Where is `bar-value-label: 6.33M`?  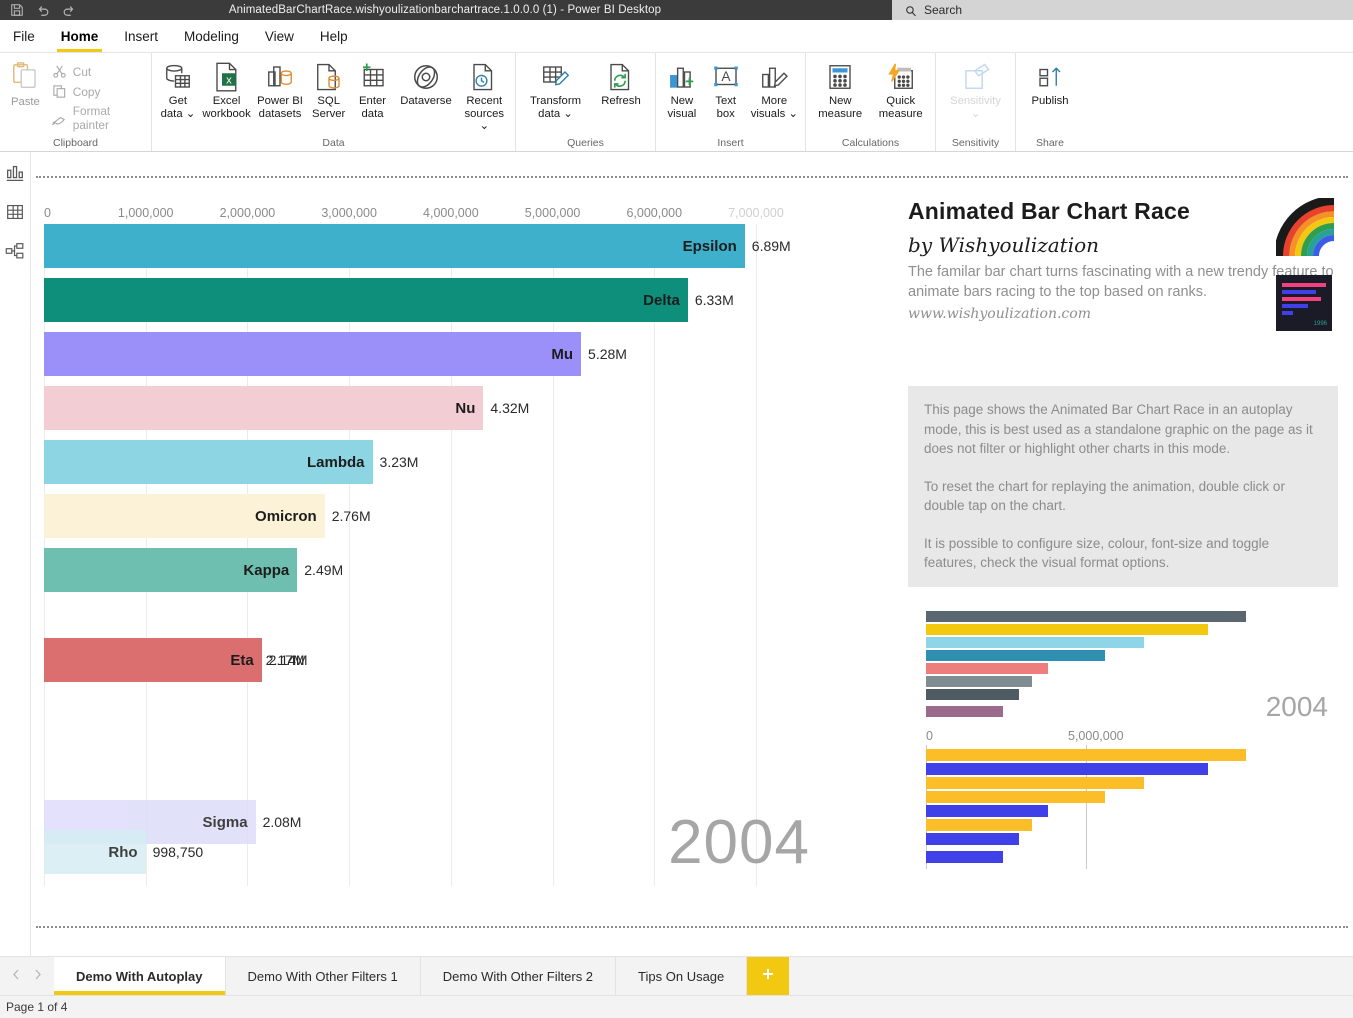
bar-value-label: 6.33M is located at coordinates (714, 300).